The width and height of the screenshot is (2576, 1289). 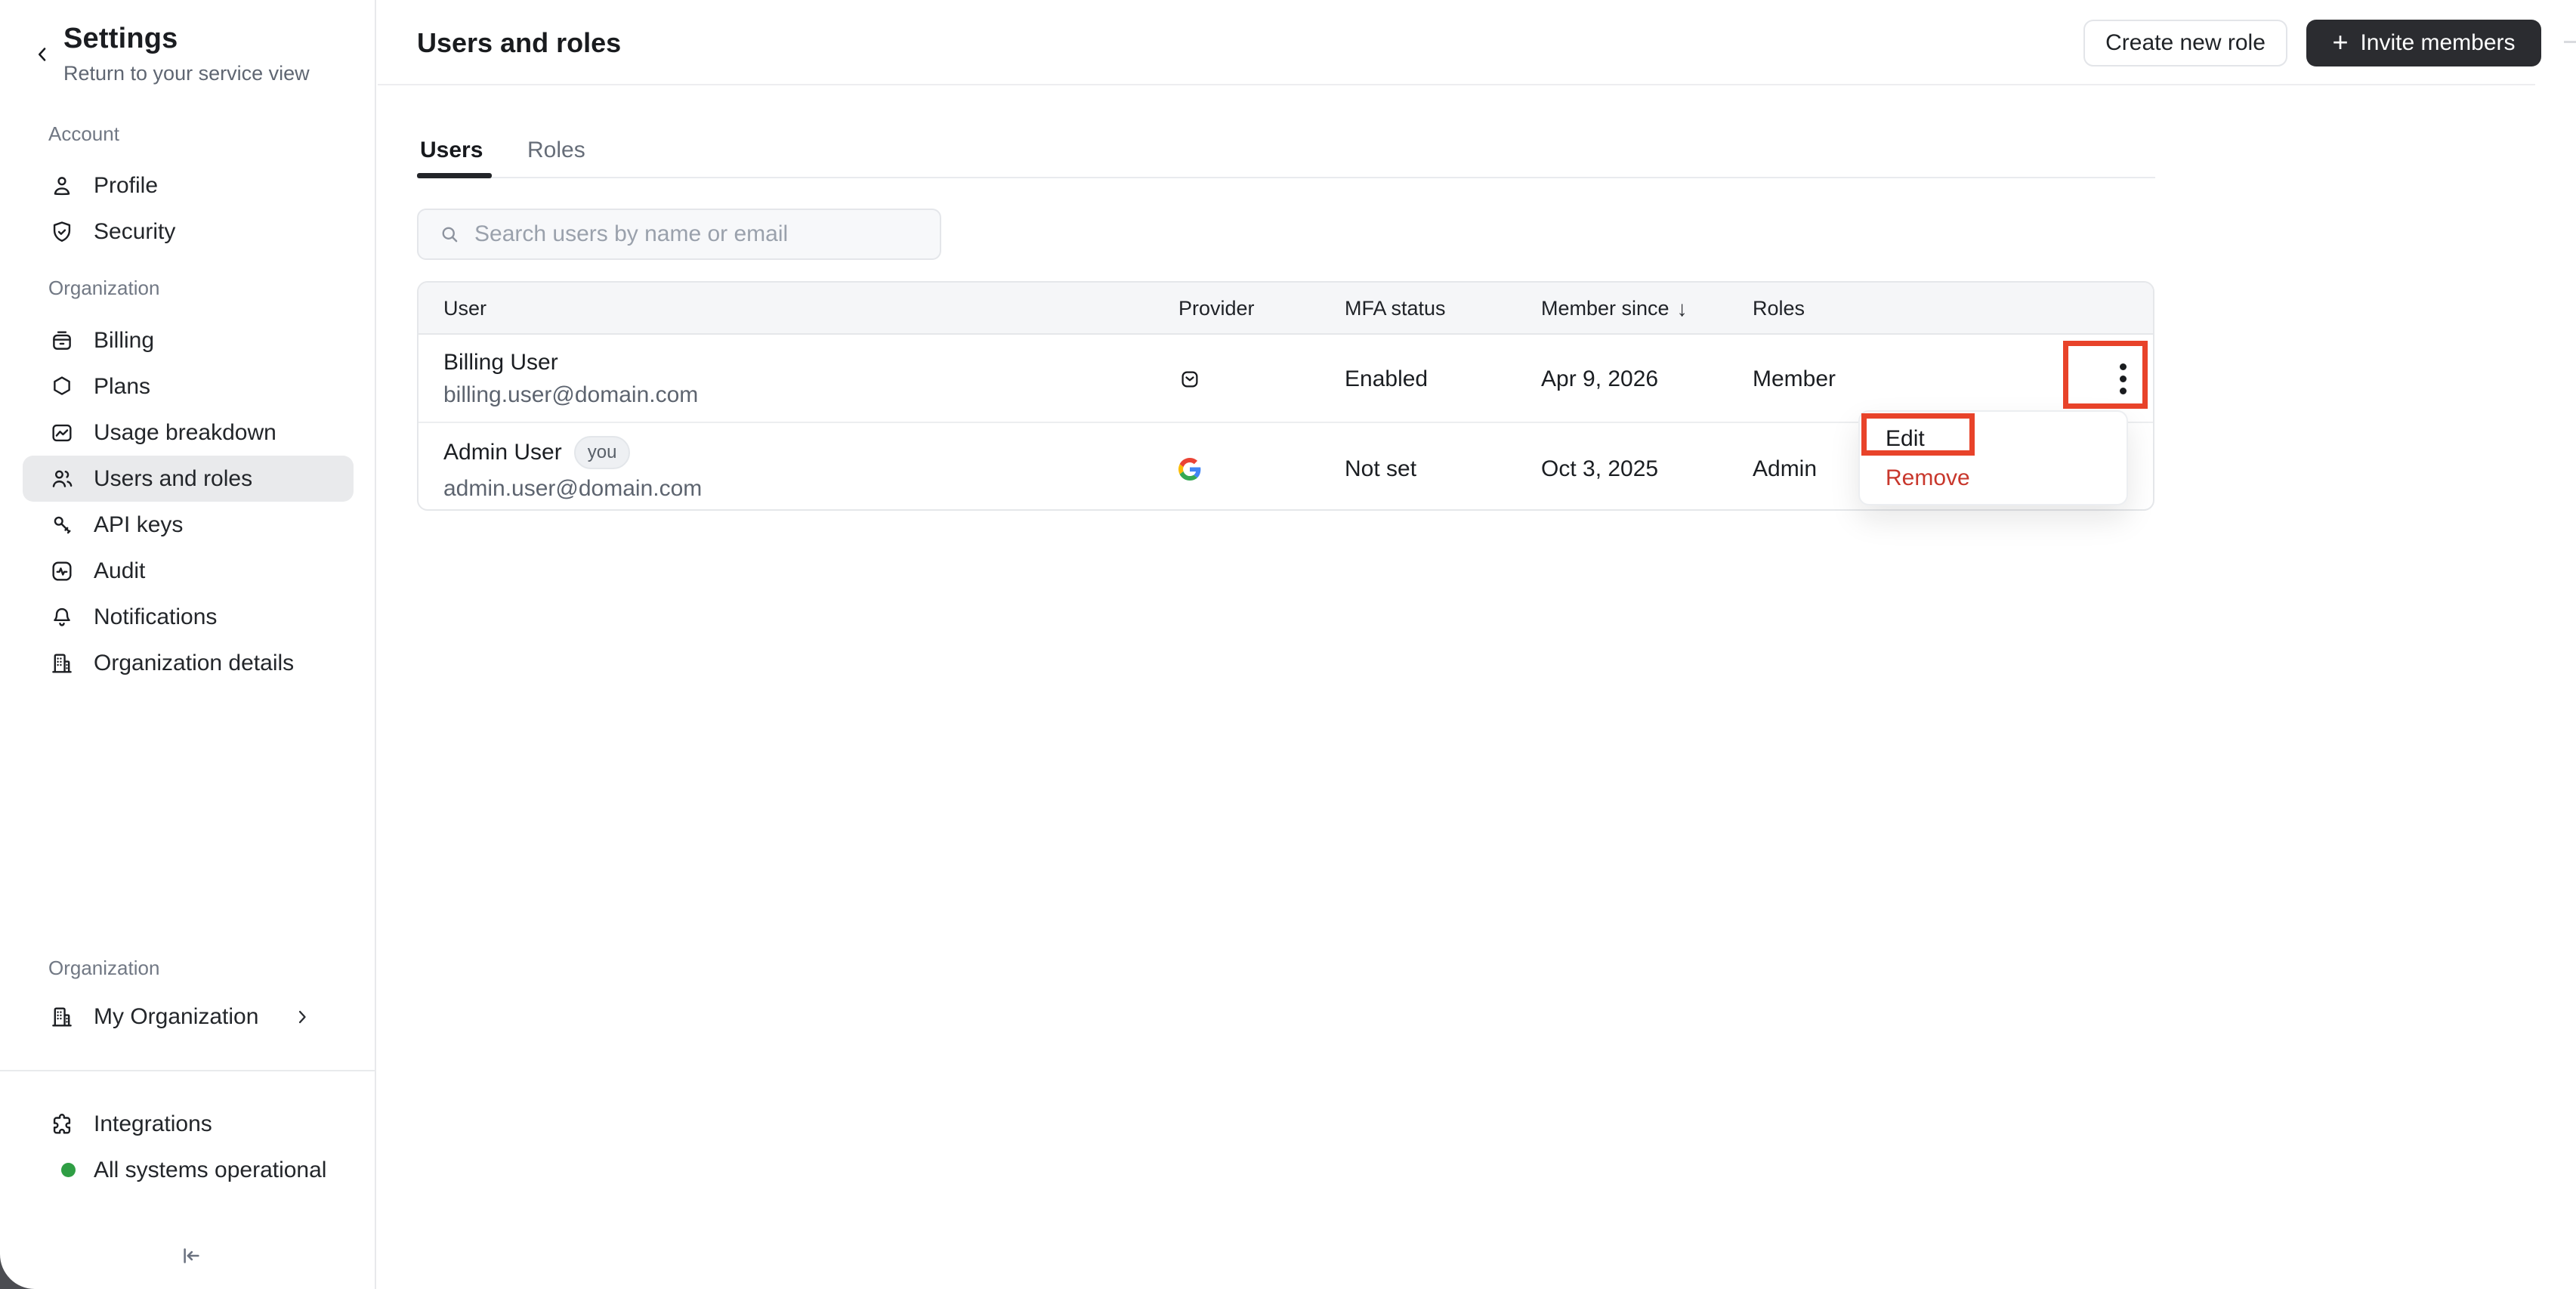 I want to click on chevron-left-icon, so click(x=42, y=54).